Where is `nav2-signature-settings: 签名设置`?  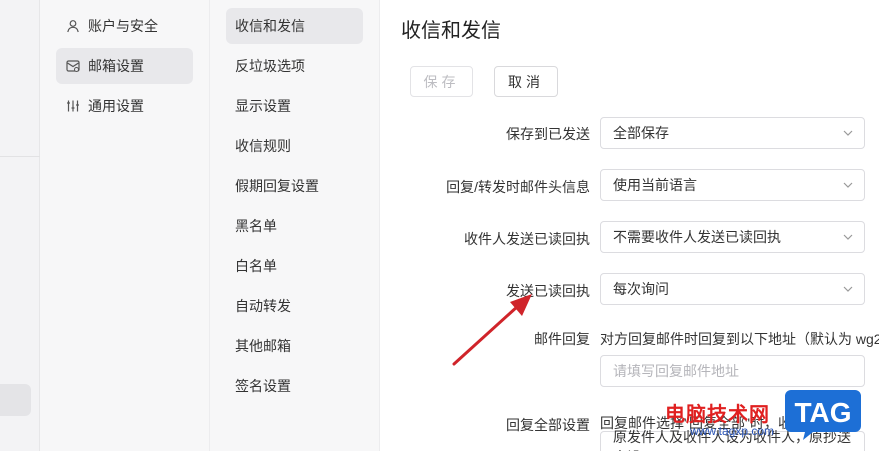 nav2-signature-settings: 签名设置 is located at coordinates (294, 386).